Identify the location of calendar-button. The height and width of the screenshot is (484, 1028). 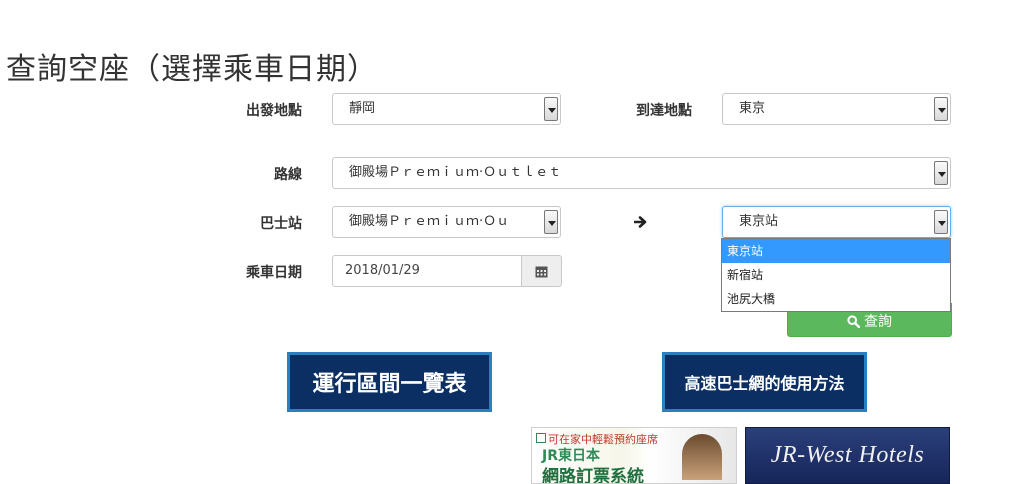
(542, 271).